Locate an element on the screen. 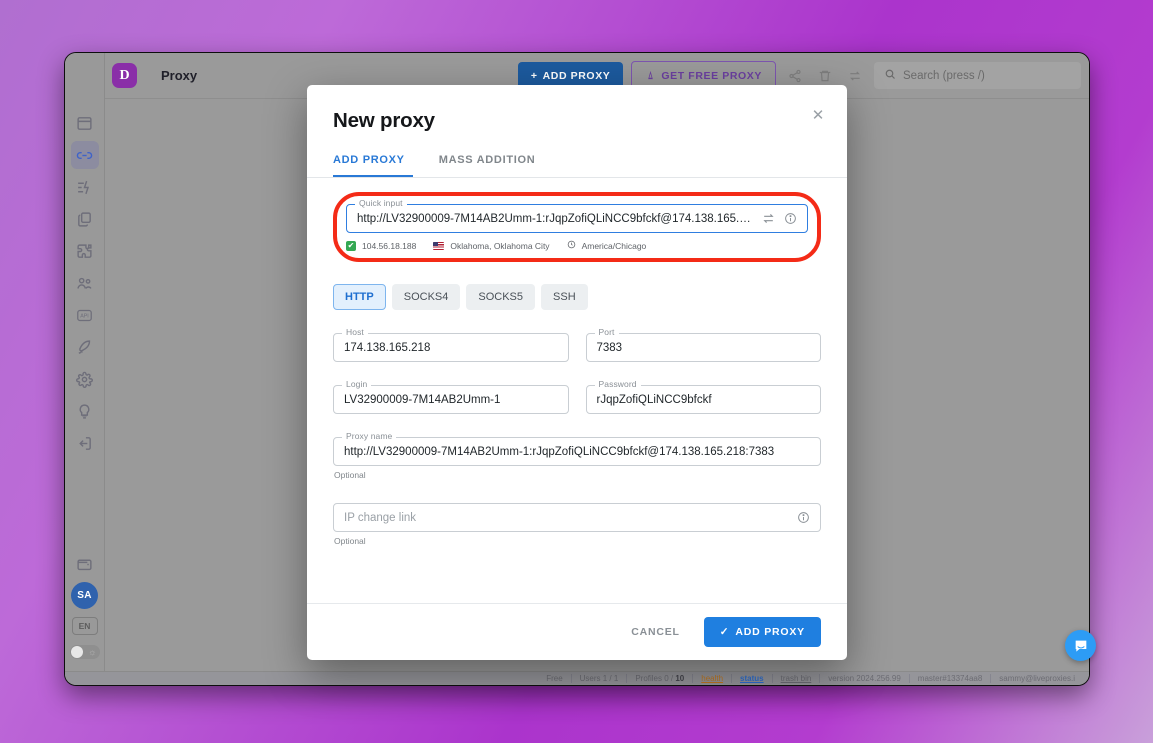  protocol-socks4: SOCKS4 is located at coordinates (426, 297).